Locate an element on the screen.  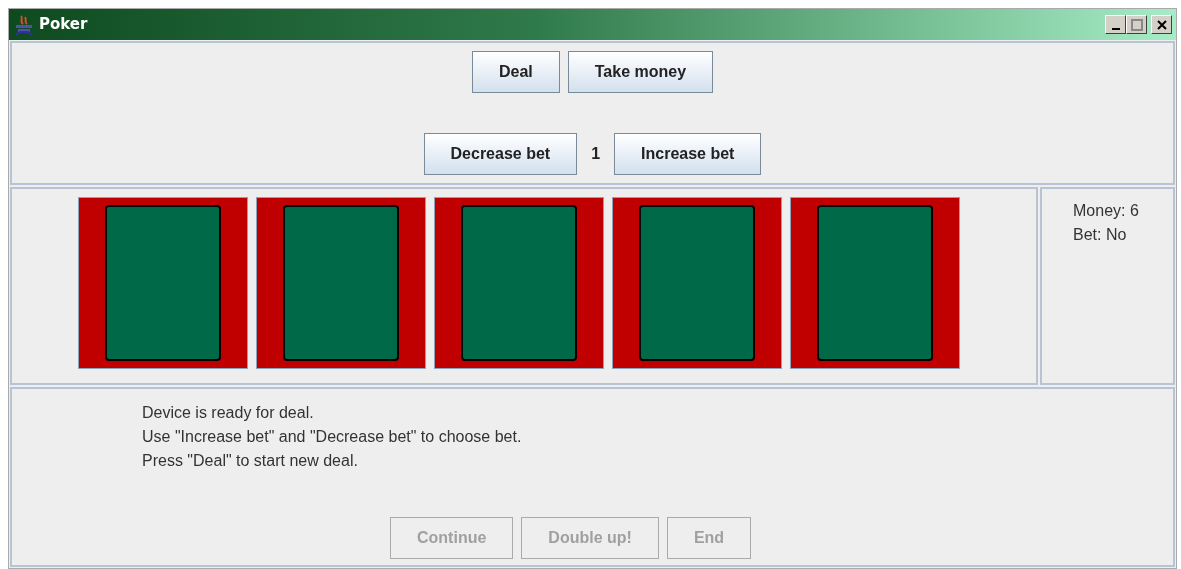
message-text: Use "Increase bet" and "Decrease bet" to choose bet. is located at coordinates (332, 437).